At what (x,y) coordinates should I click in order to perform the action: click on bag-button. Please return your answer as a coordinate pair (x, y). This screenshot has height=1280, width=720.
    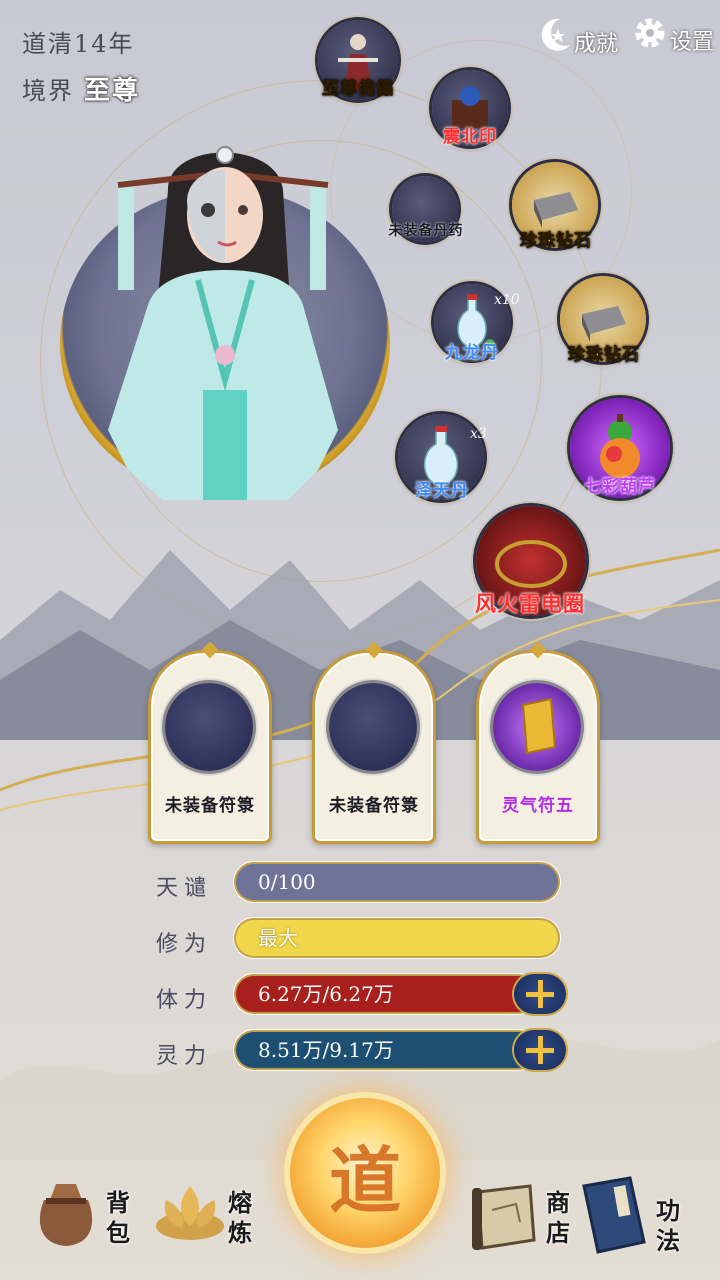
    Looking at the image, I should click on (66, 1210).